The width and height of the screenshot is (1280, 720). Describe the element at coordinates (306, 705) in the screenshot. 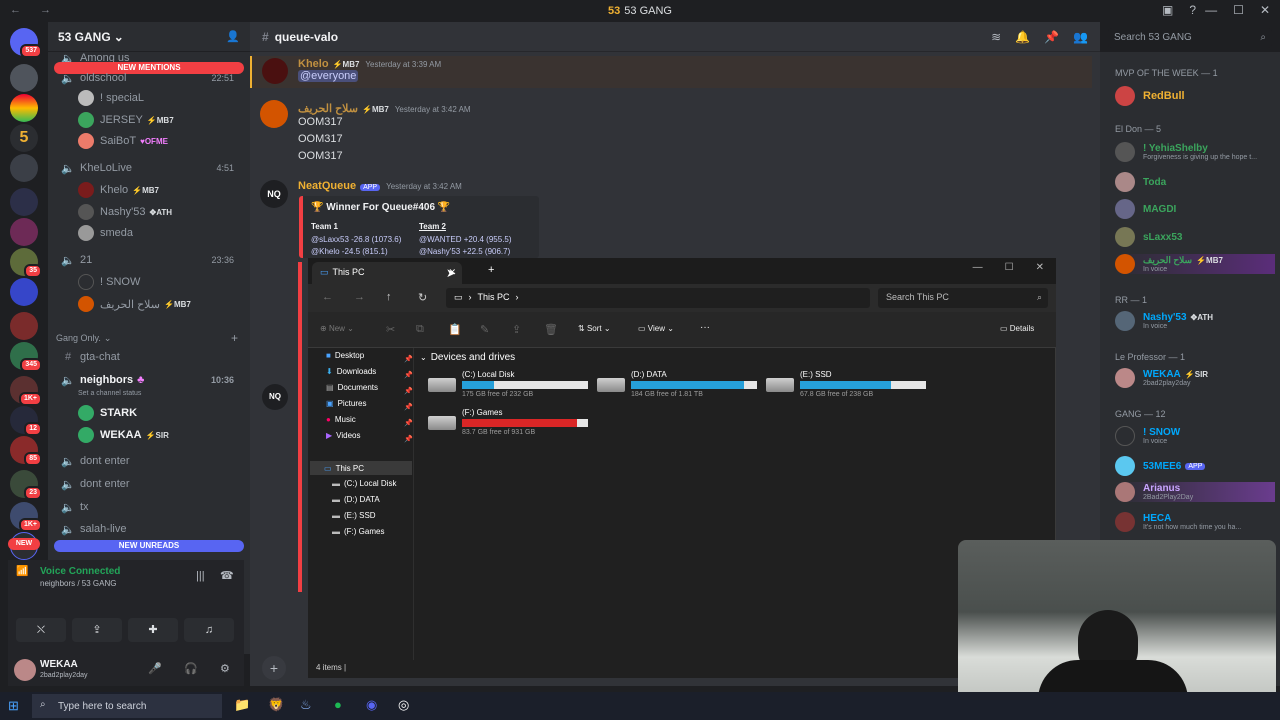

I see `steam-icon: ♨` at that location.